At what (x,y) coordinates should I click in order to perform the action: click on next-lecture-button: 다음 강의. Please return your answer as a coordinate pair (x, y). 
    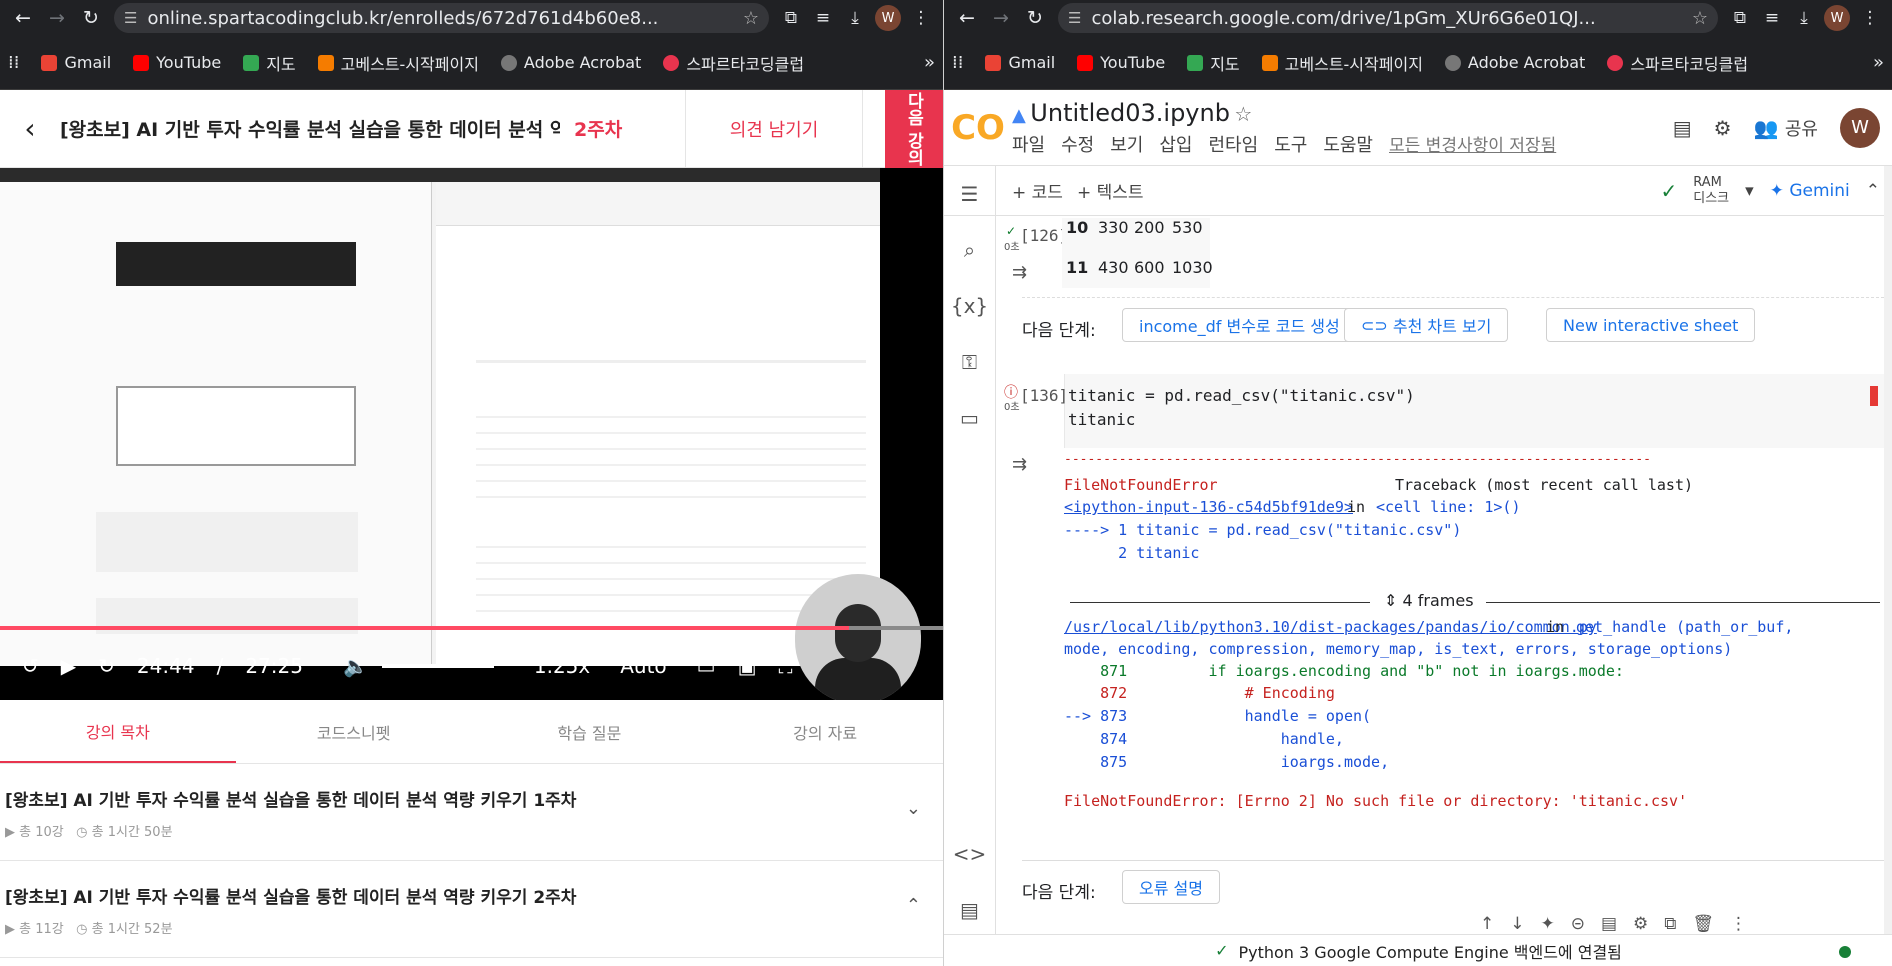
    Looking at the image, I should click on (914, 128).